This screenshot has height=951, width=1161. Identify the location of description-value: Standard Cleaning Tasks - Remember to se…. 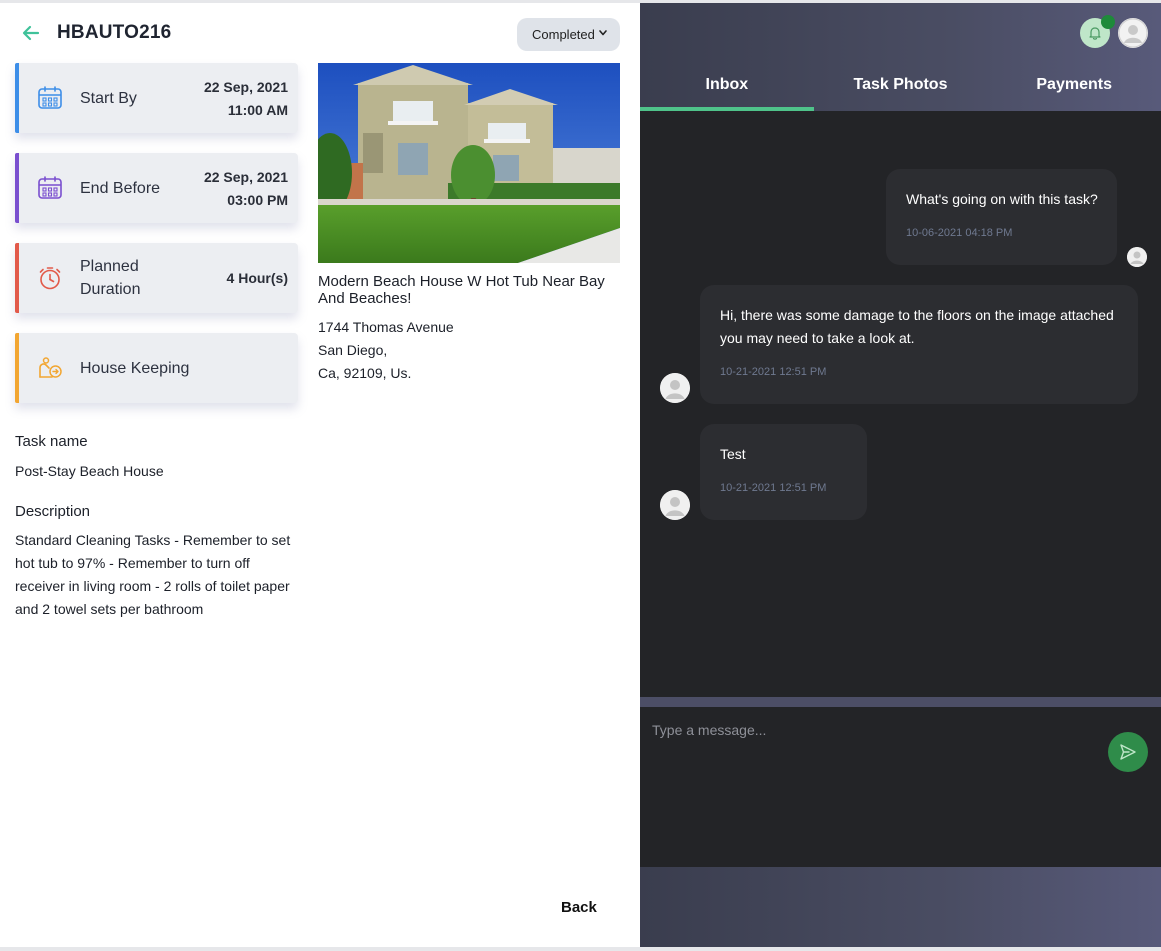
(153, 574).